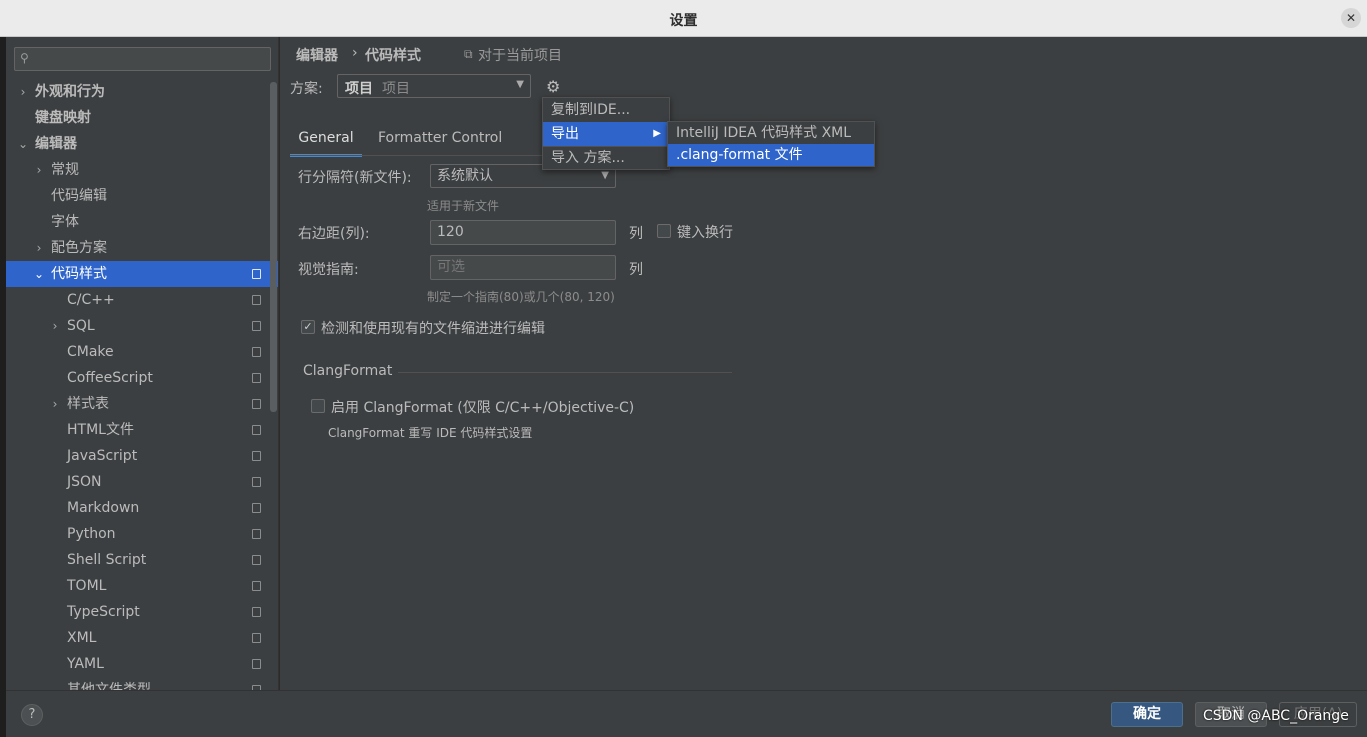 This screenshot has height=737, width=1367. What do you see at coordinates (79, 274) in the screenshot?
I see `sidebar-item-label: 代码样式` at bounding box center [79, 274].